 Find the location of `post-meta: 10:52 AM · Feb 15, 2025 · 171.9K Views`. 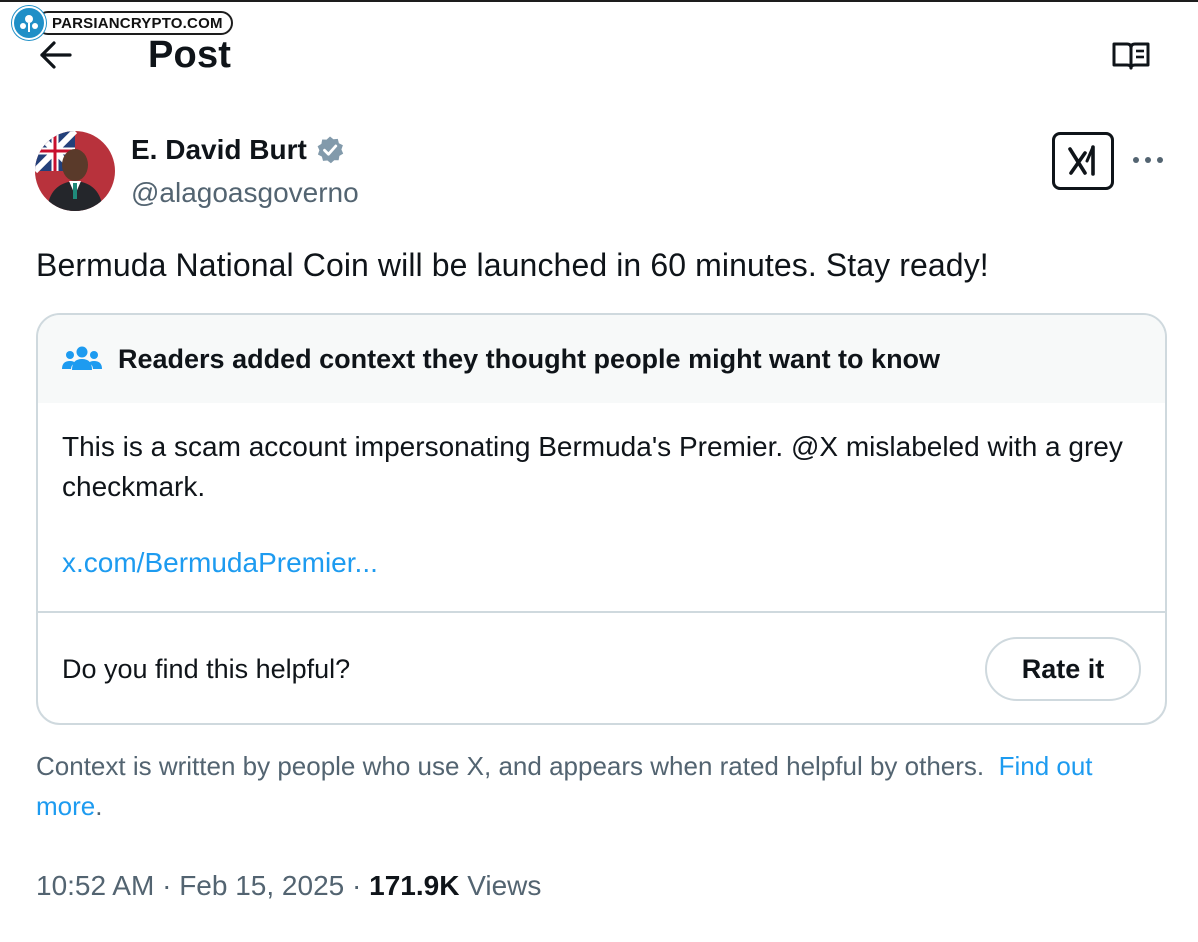

post-meta: 10:52 AM · Feb 15, 2025 · 171.9K Views is located at coordinates (288, 886).